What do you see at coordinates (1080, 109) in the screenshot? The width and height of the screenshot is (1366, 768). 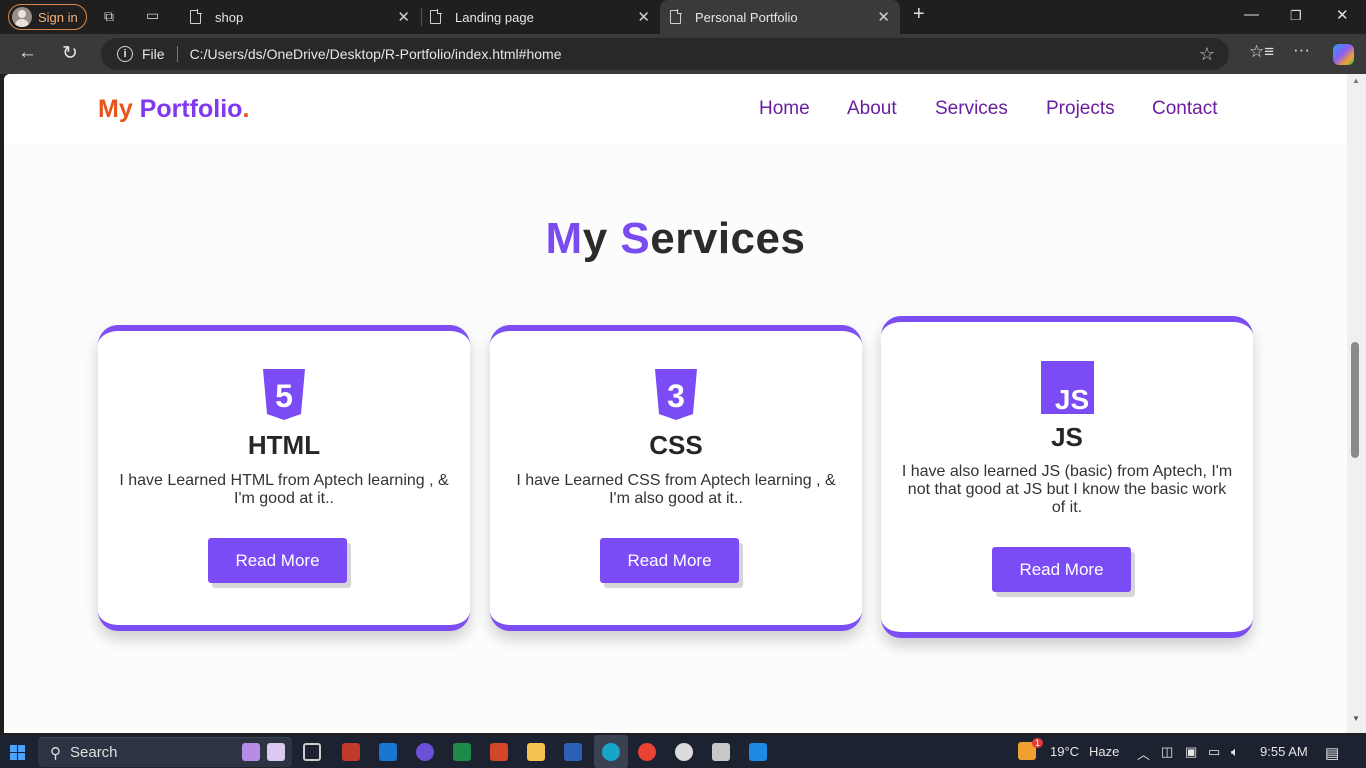 I see `nav-projects: Projects` at bounding box center [1080, 109].